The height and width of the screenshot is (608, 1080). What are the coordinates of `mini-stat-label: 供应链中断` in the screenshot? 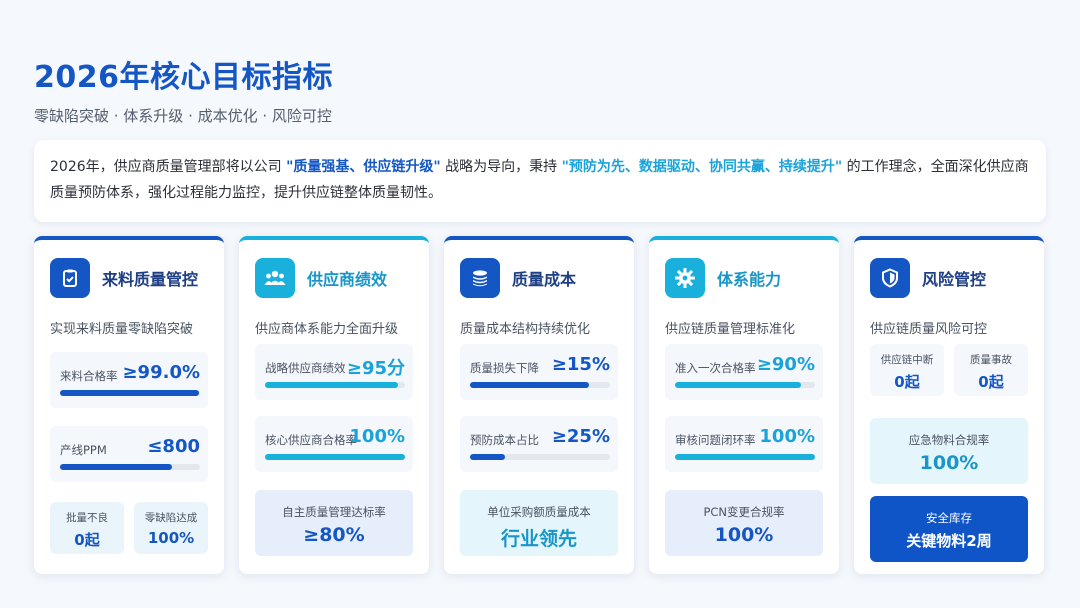 It's located at (907, 360).